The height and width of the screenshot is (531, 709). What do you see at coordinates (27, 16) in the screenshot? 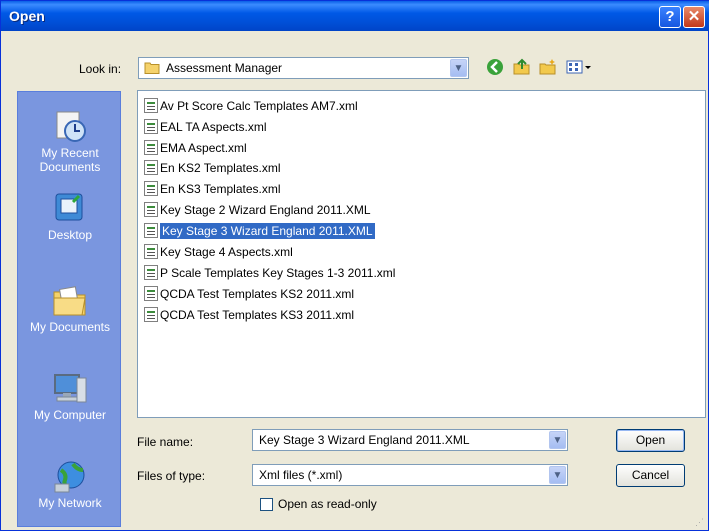
I see `window-title: Open` at bounding box center [27, 16].